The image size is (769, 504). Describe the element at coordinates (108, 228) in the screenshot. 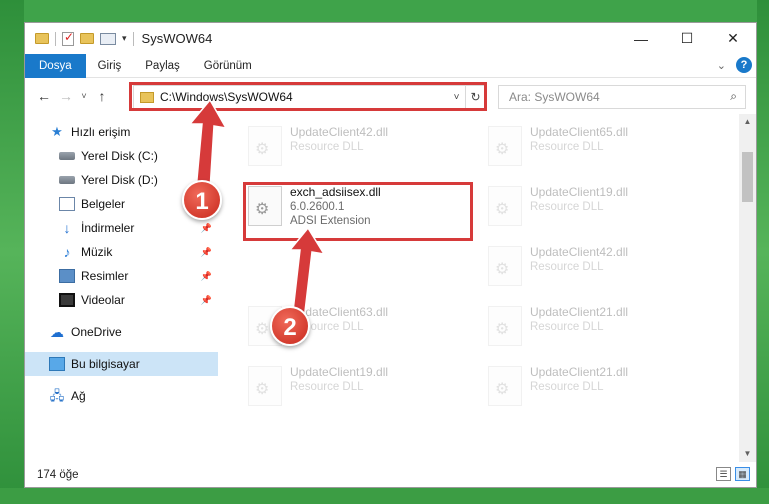

I see `sidebar-item-label: İndirmeler` at that location.